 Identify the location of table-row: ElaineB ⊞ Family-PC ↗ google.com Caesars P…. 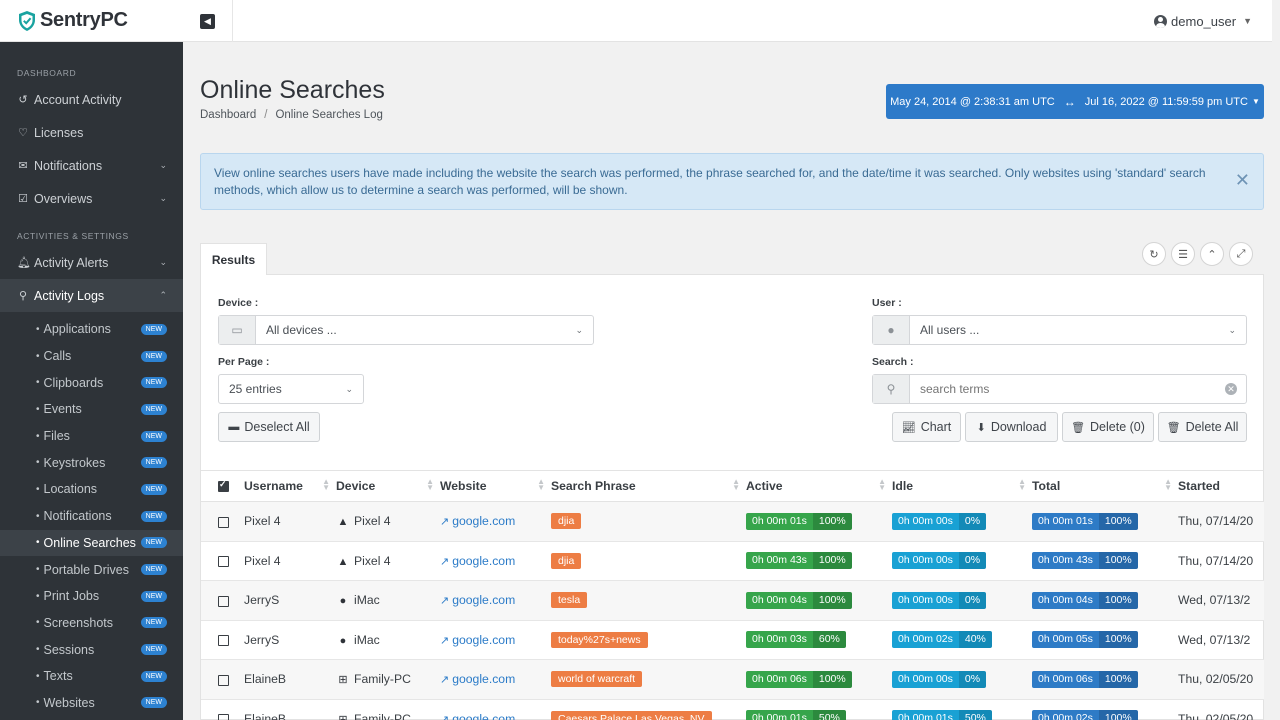
(732, 709).